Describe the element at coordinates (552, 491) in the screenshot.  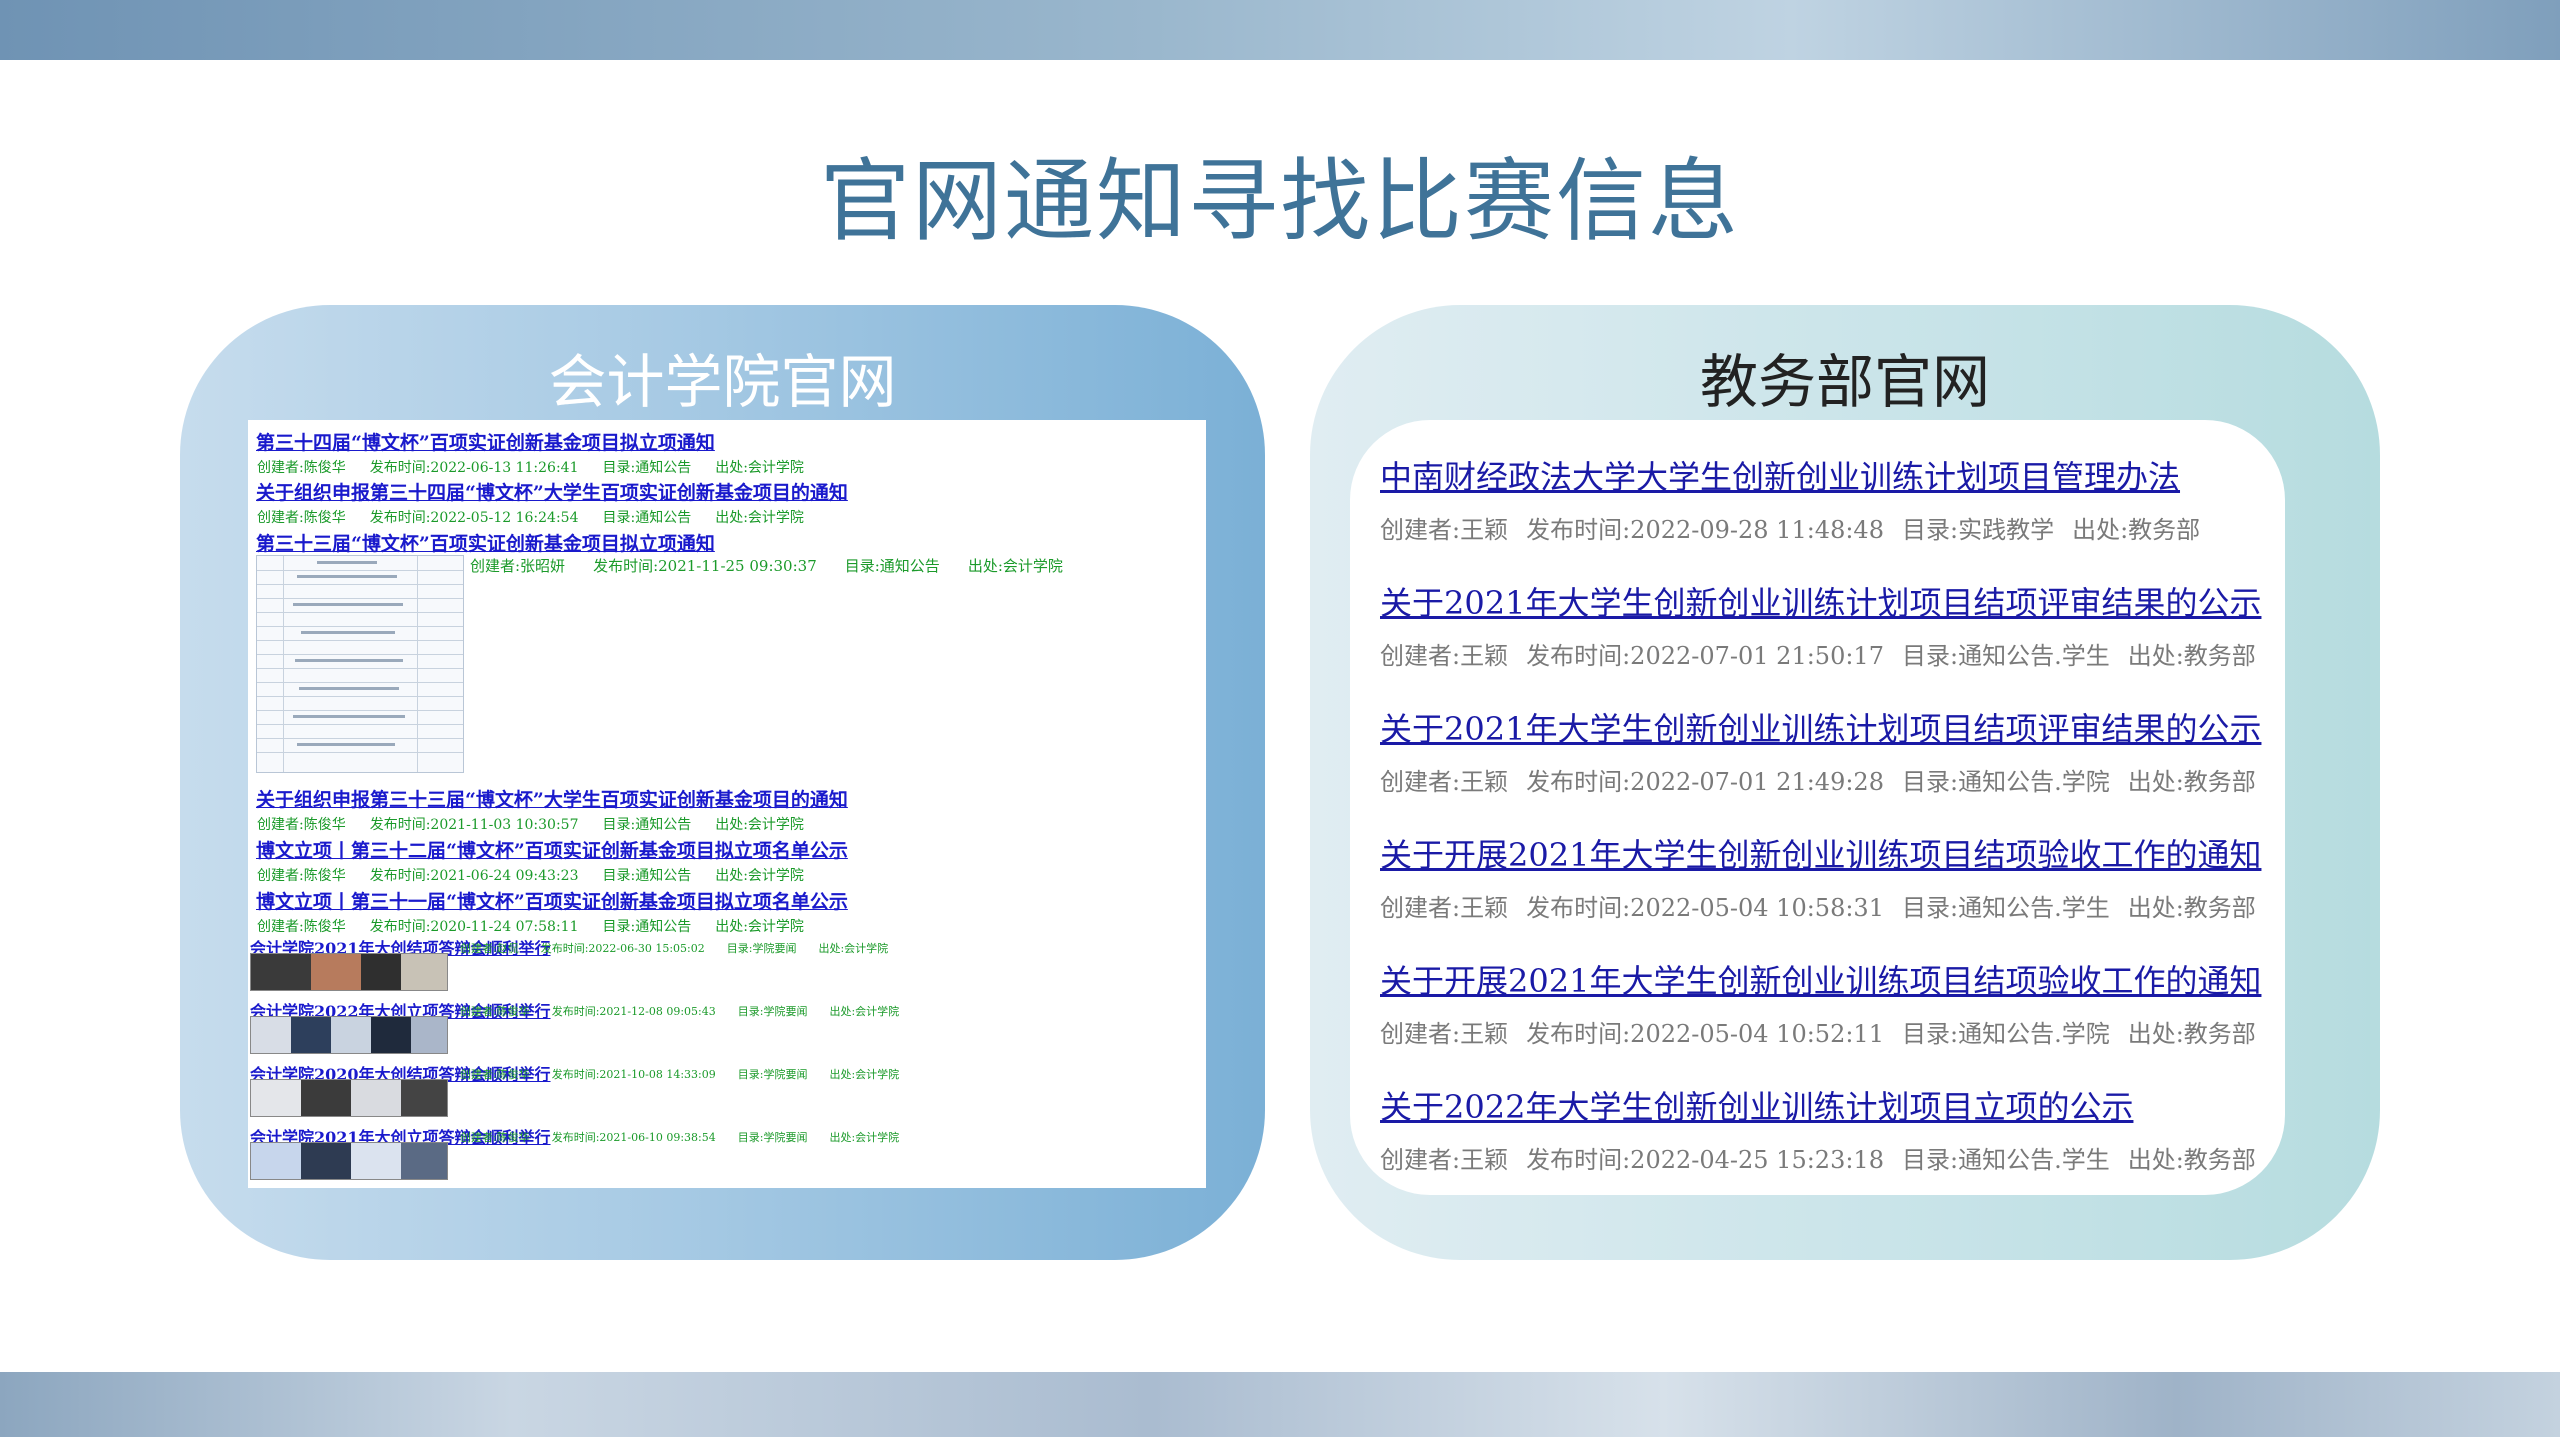
I see `notice-link: 关于组织申报第三十四届“博文杯”大学生百项实证创新基金项目的通知` at that location.